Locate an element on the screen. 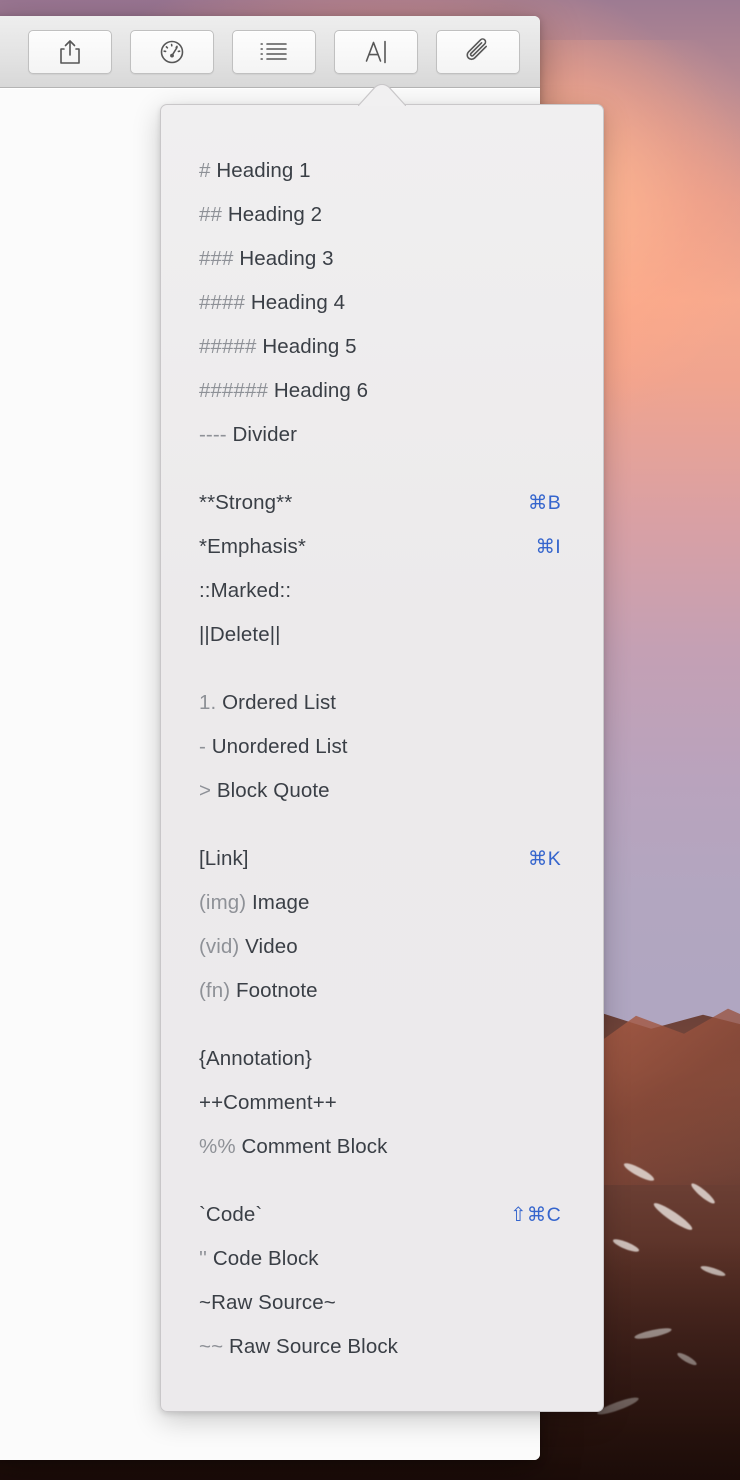  paperclip-icon is located at coordinates (478, 52).